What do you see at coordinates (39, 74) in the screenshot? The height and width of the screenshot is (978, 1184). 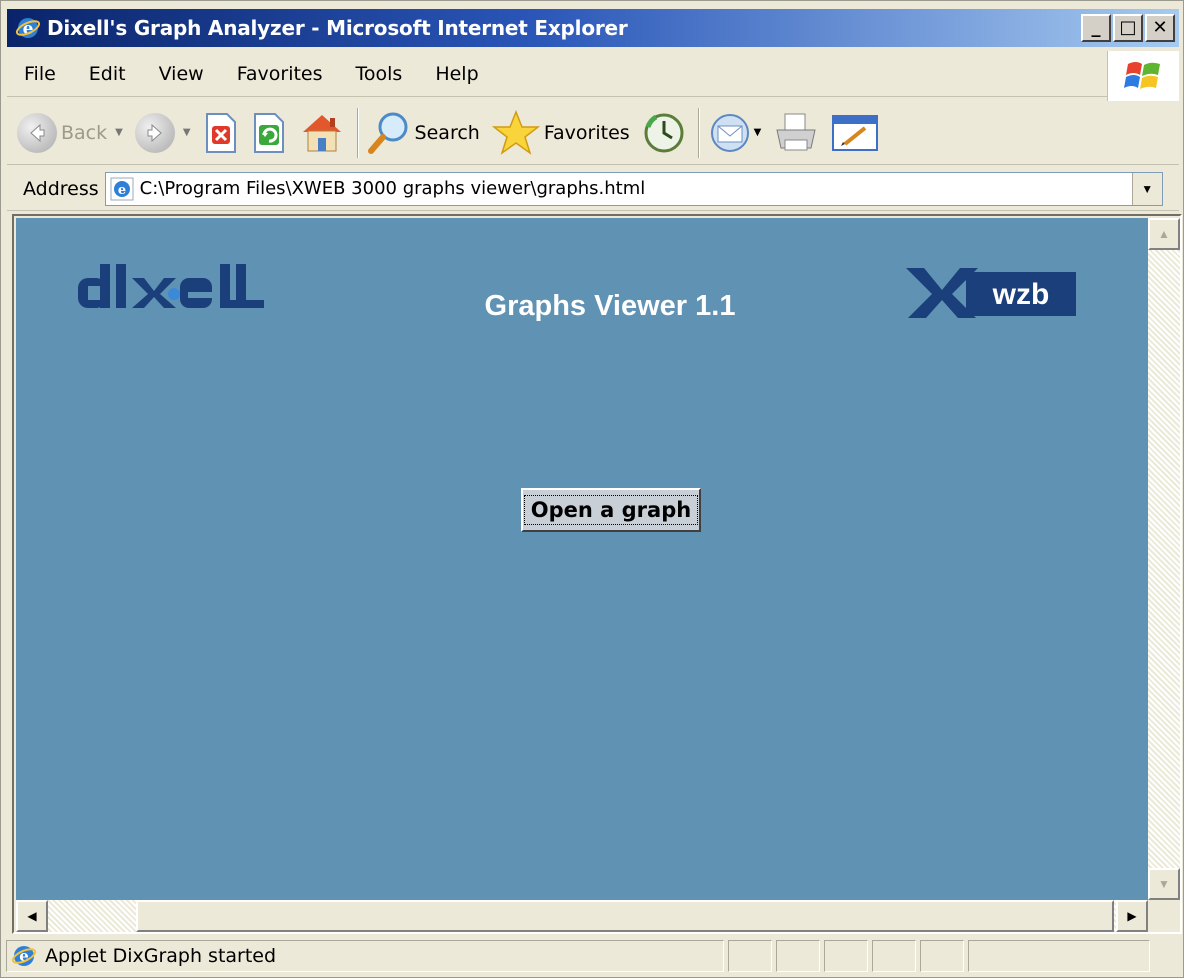 I see `menu-file: File` at bounding box center [39, 74].